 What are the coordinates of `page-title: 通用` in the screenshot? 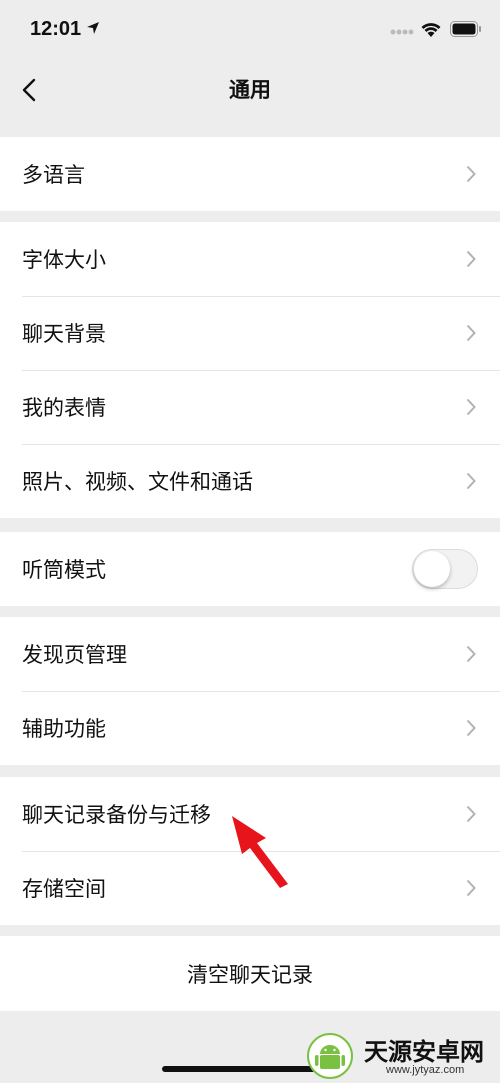 It's located at (250, 90).